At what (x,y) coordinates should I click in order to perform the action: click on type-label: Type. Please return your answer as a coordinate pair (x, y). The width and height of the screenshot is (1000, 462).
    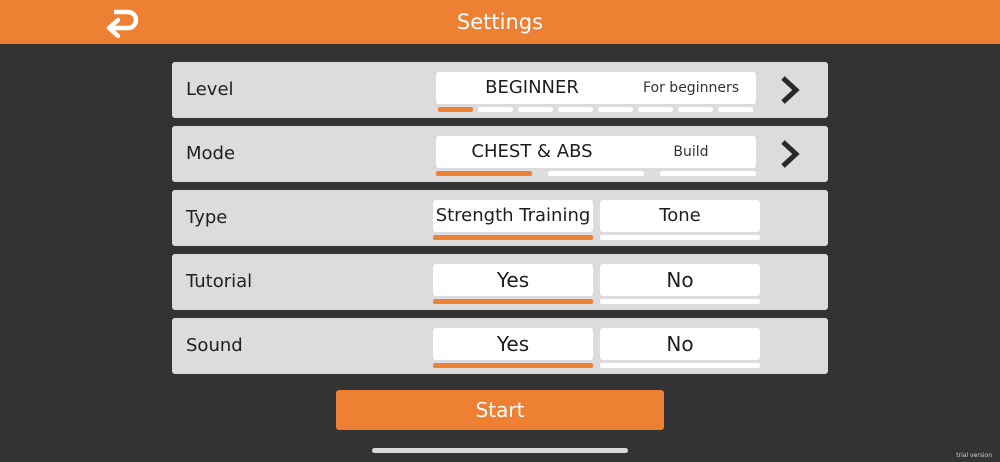
    Looking at the image, I should click on (207, 217).